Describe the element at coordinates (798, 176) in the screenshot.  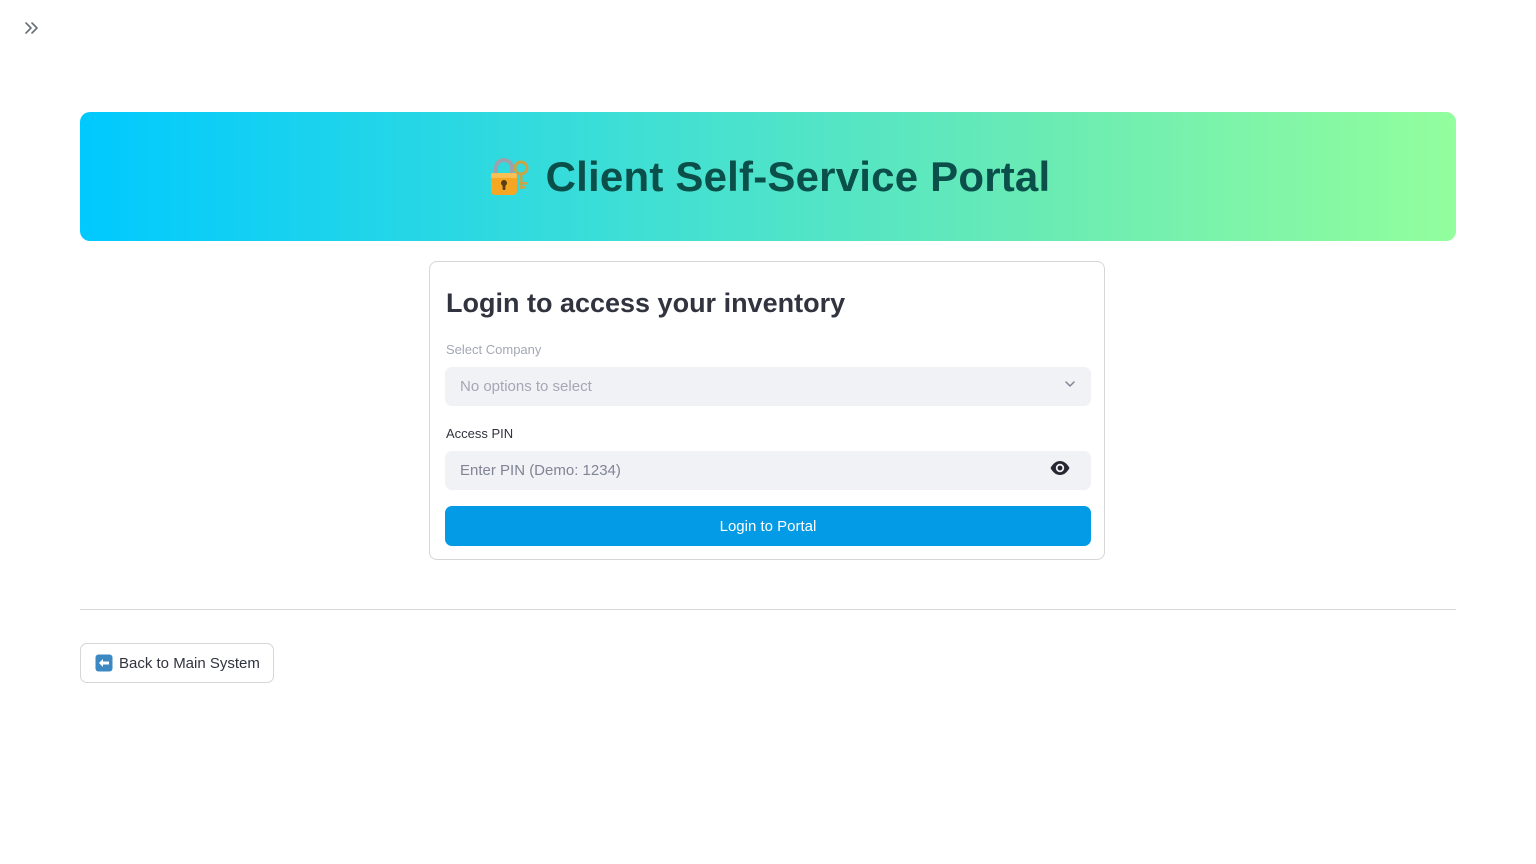
I see `page-title-text: Client Self-Service Portal` at that location.